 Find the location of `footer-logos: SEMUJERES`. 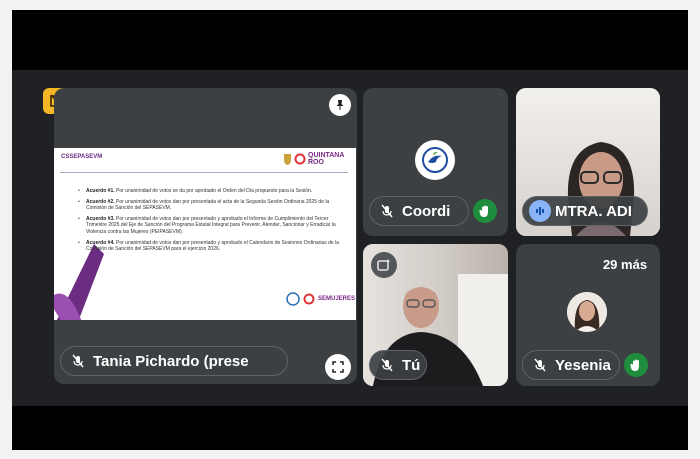

footer-logos: SEMUJERES is located at coordinates (320, 299).